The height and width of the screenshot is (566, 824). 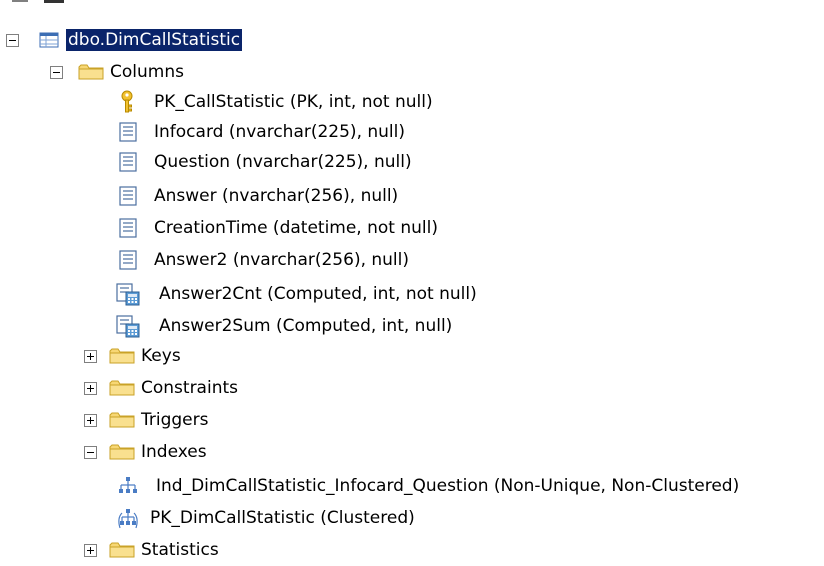 I want to click on column-item: Answer2Sum (Computed, int, null), so click(x=284, y=326).